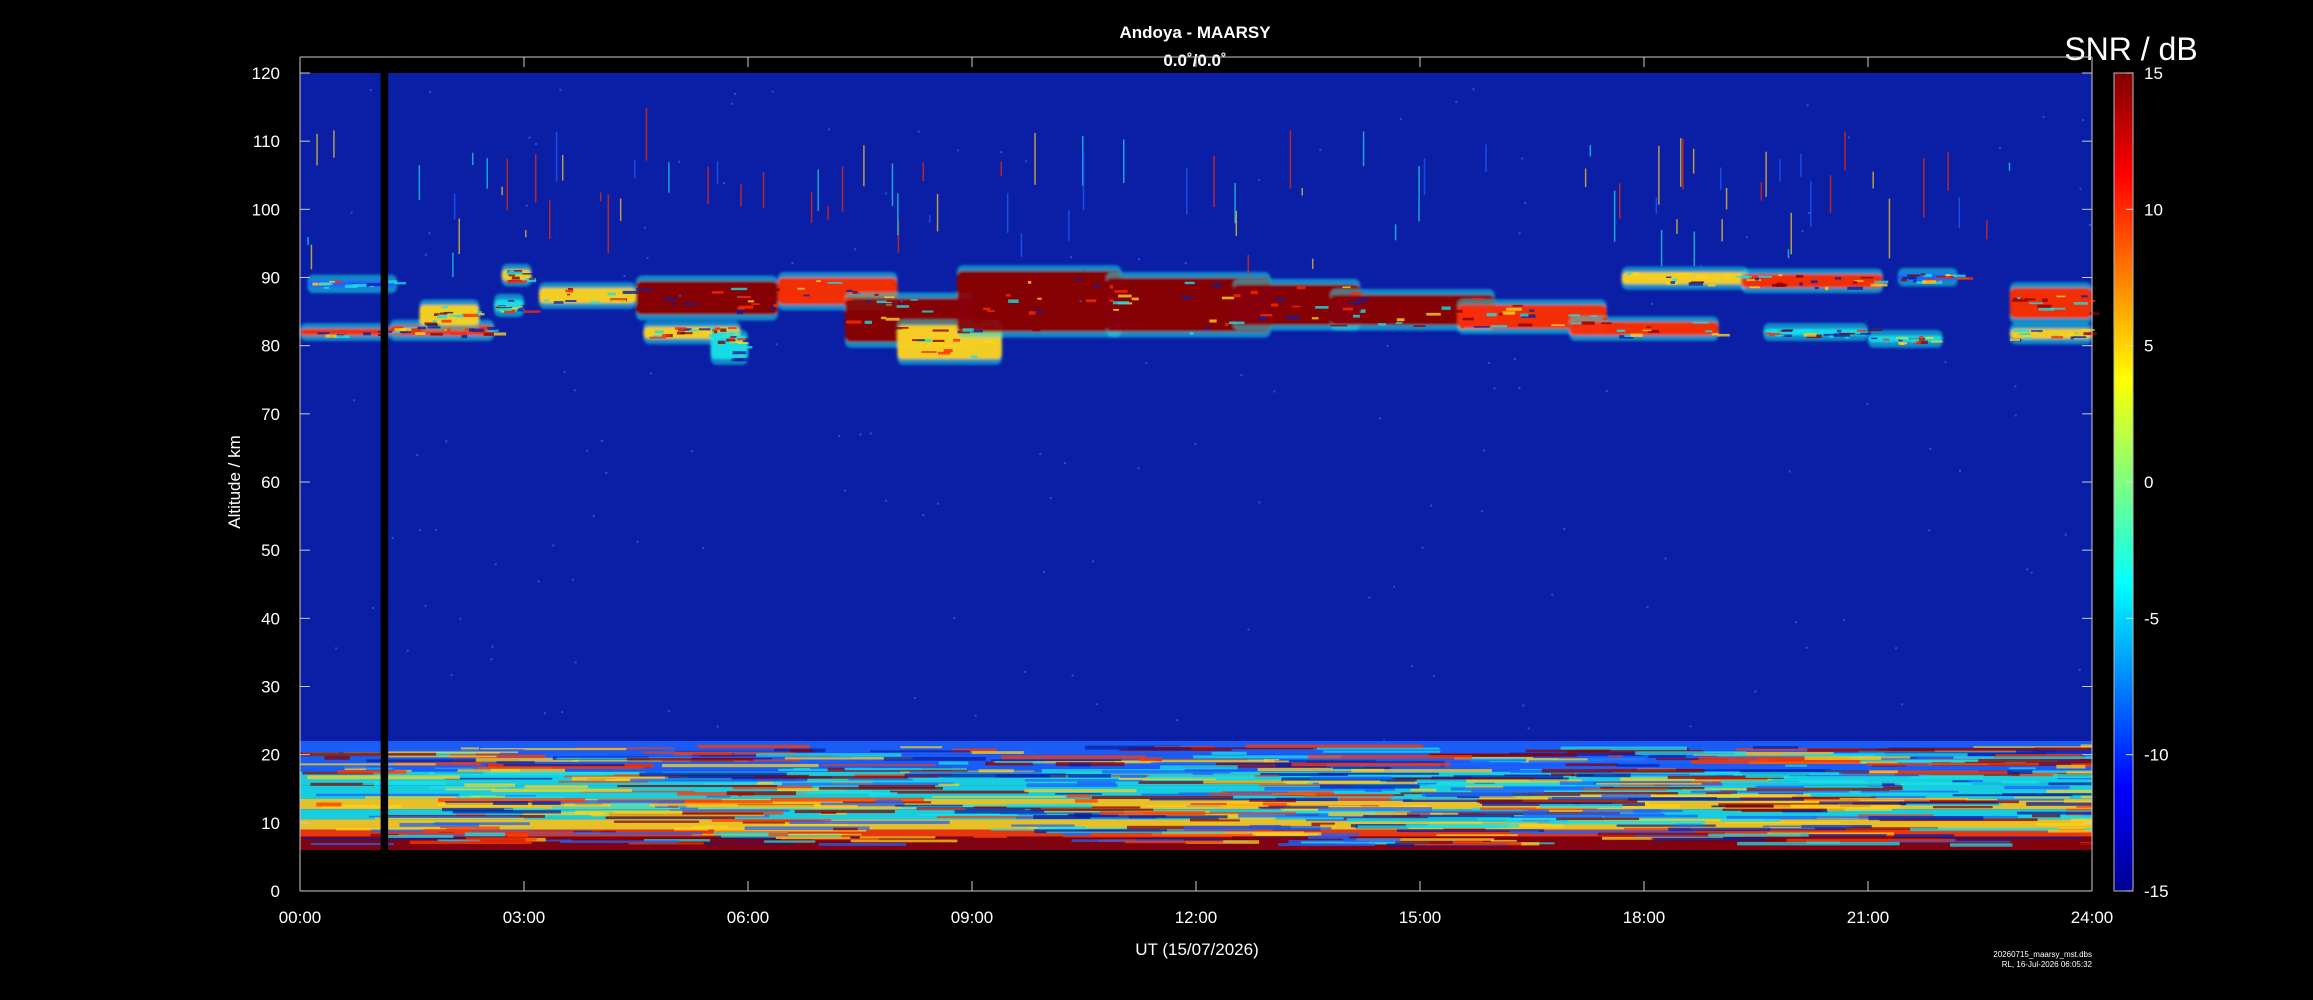 This screenshot has width=2313, height=1000. Describe the element at coordinates (270, 414) in the screenshot. I see `y-tick-label: 70` at that location.